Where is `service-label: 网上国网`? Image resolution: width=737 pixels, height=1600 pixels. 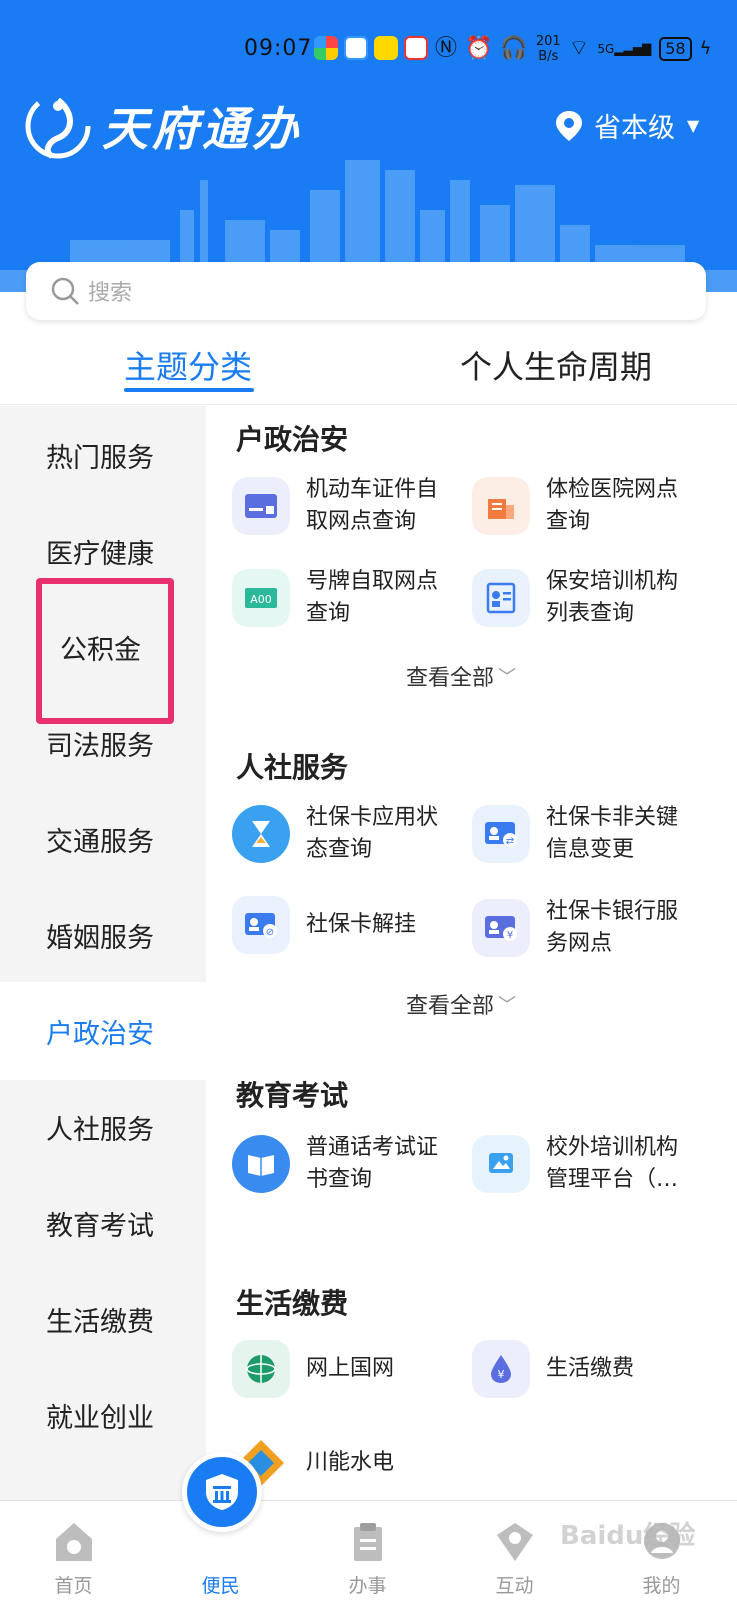
service-label: 网上国网 is located at coordinates (350, 1368).